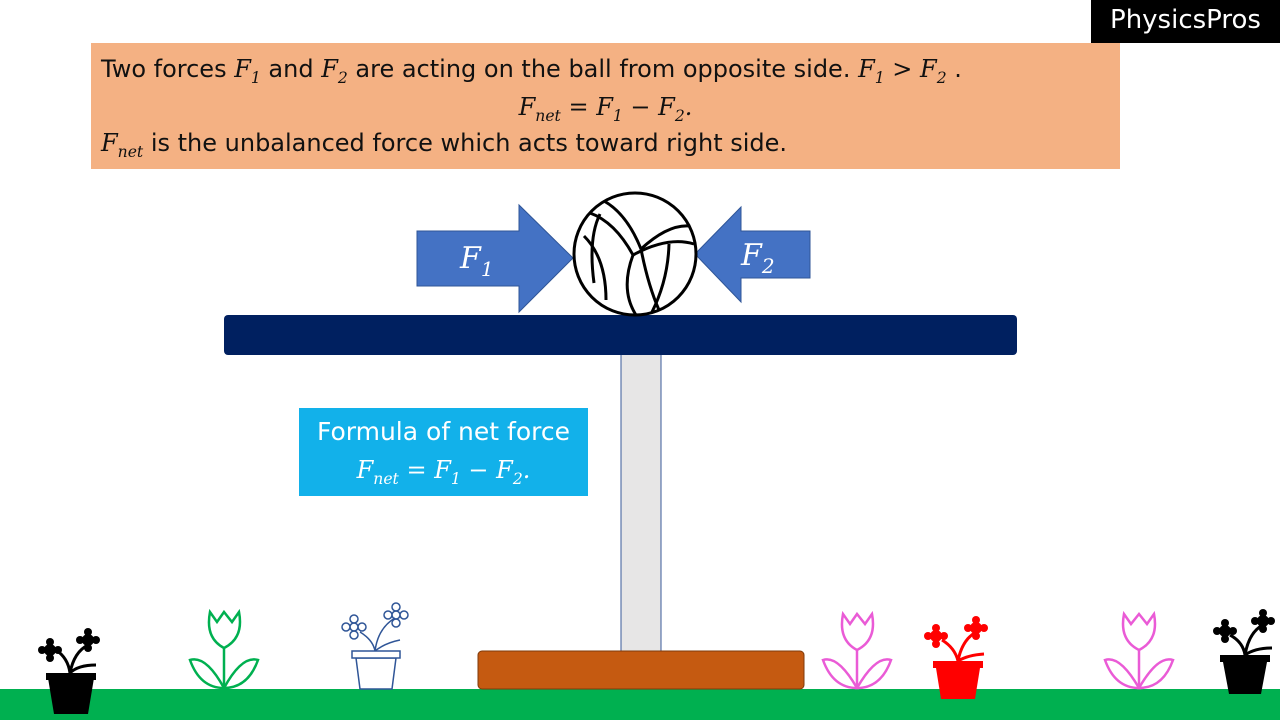  Describe the element at coordinates (375, 646) in the screenshot. I see `blue-outline-potted-flower-icon` at that location.